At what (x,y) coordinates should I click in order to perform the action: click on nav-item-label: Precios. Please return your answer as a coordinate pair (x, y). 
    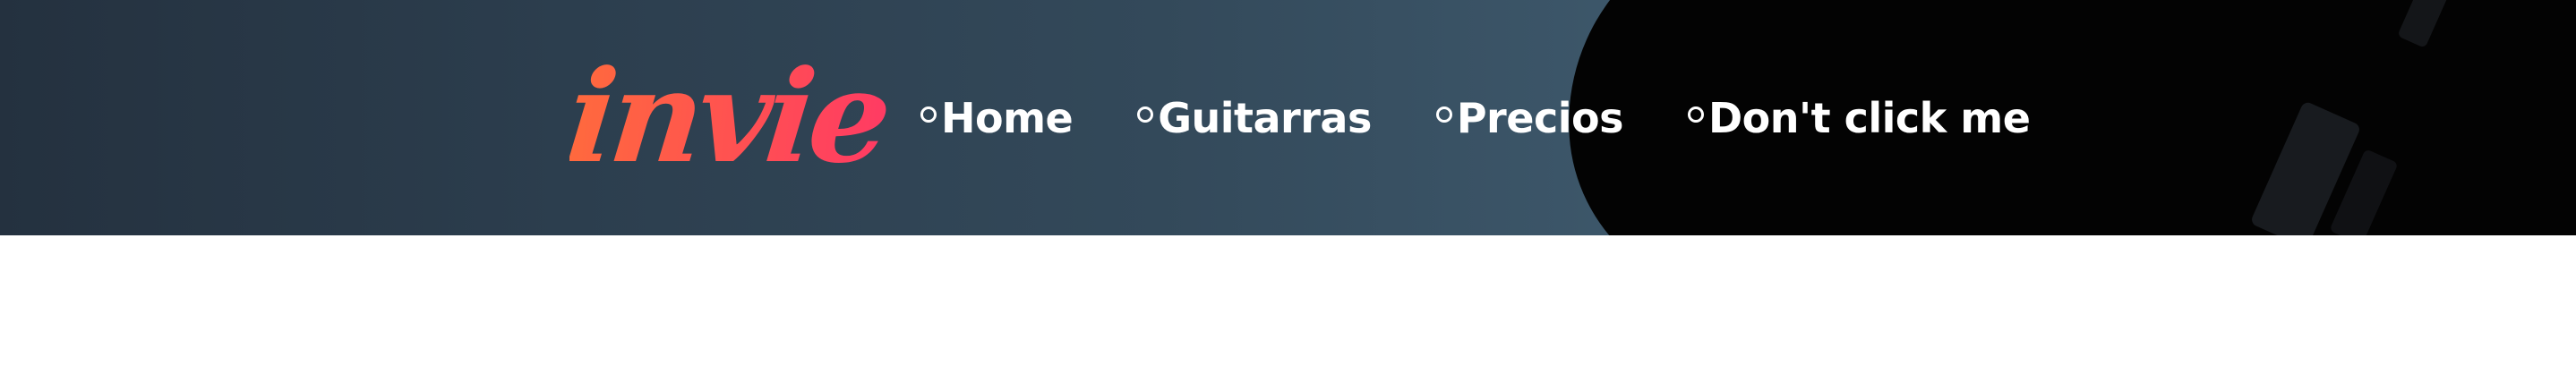
    Looking at the image, I should click on (1540, 118).